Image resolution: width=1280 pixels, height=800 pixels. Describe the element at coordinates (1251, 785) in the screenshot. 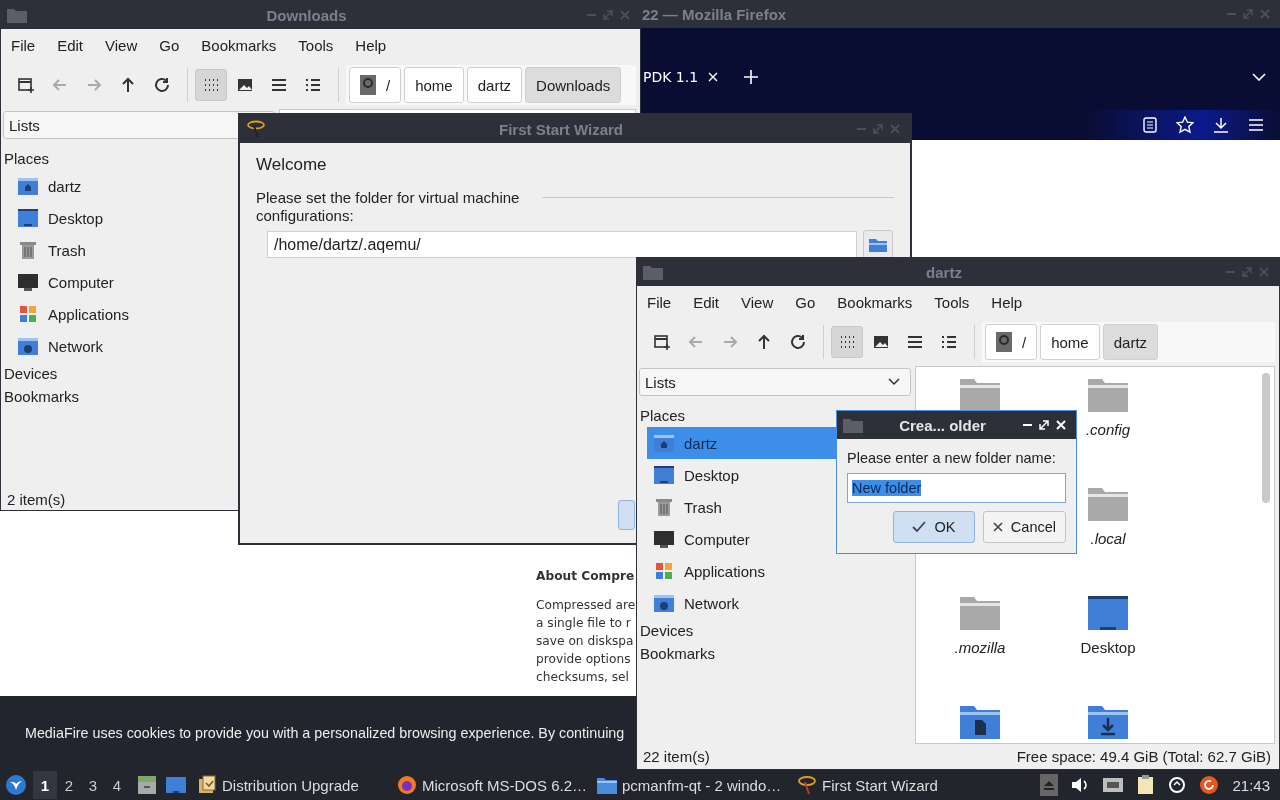

I see `clock: 21:43` at that location.